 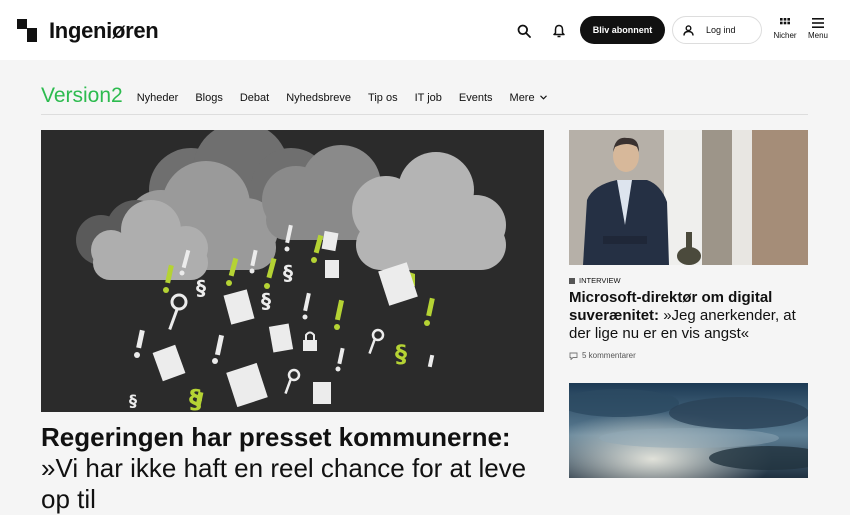 What do you see at coordinates (688, 30) in the screenshot?
I see `user-icon` at bounding box center [688, 30].